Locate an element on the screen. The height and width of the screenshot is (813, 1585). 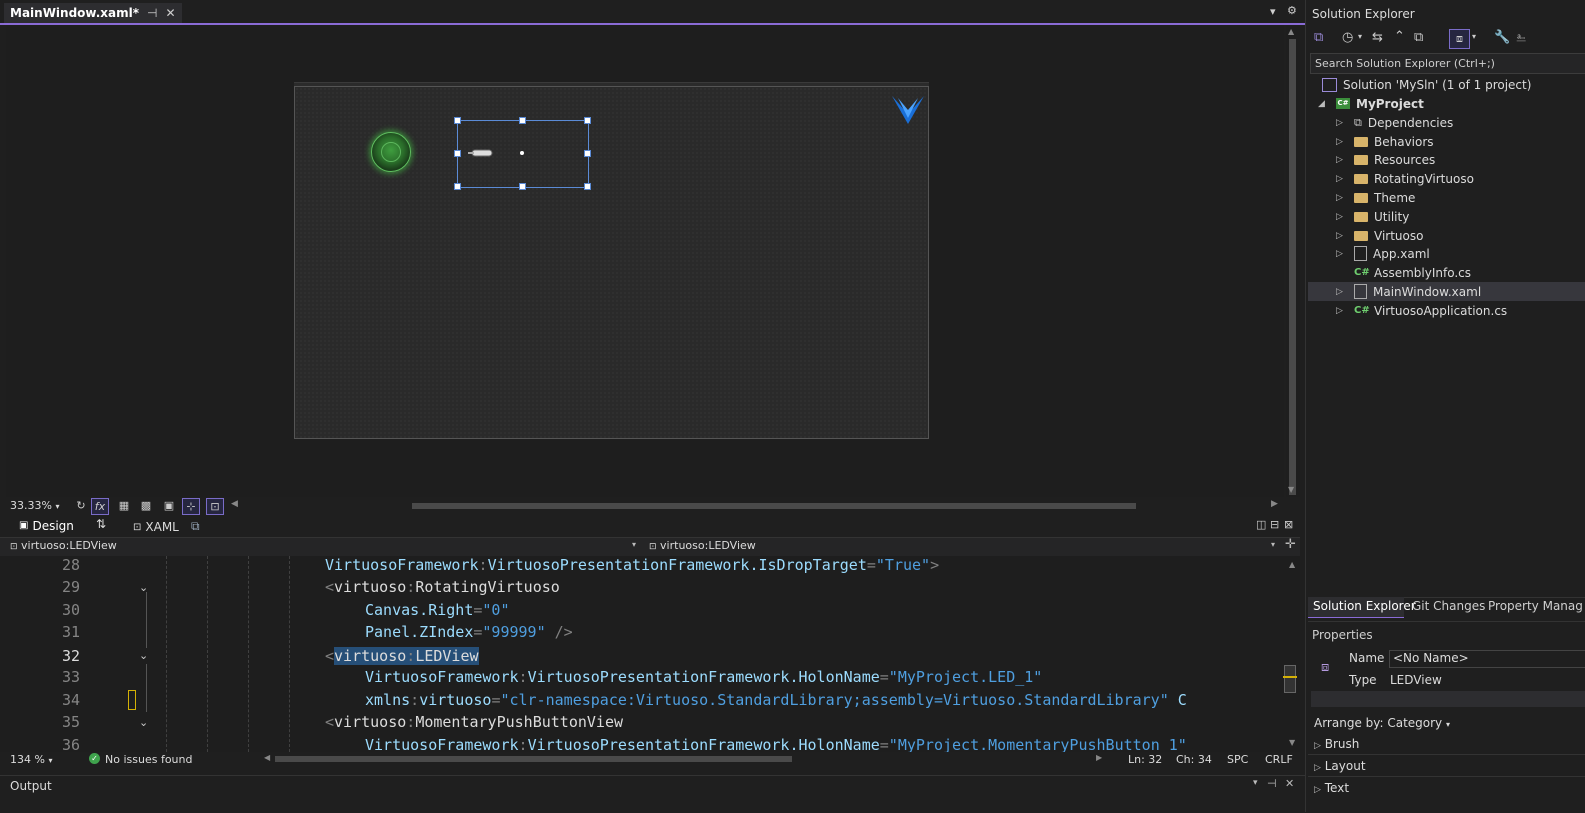
tree-item-label: Dependencies is located at coordinates (1410, 123).